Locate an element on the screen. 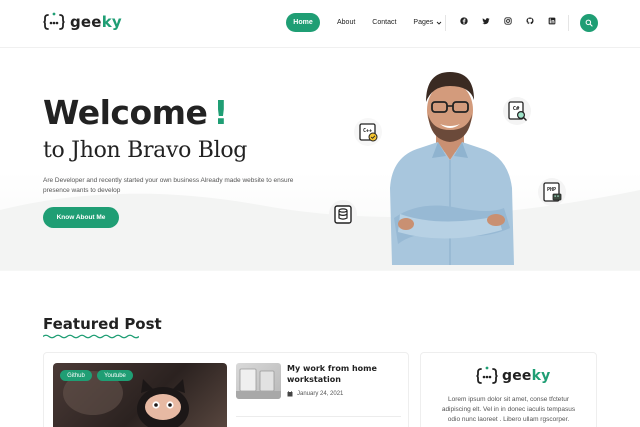  database-icon is located at coordinates (343, 214).